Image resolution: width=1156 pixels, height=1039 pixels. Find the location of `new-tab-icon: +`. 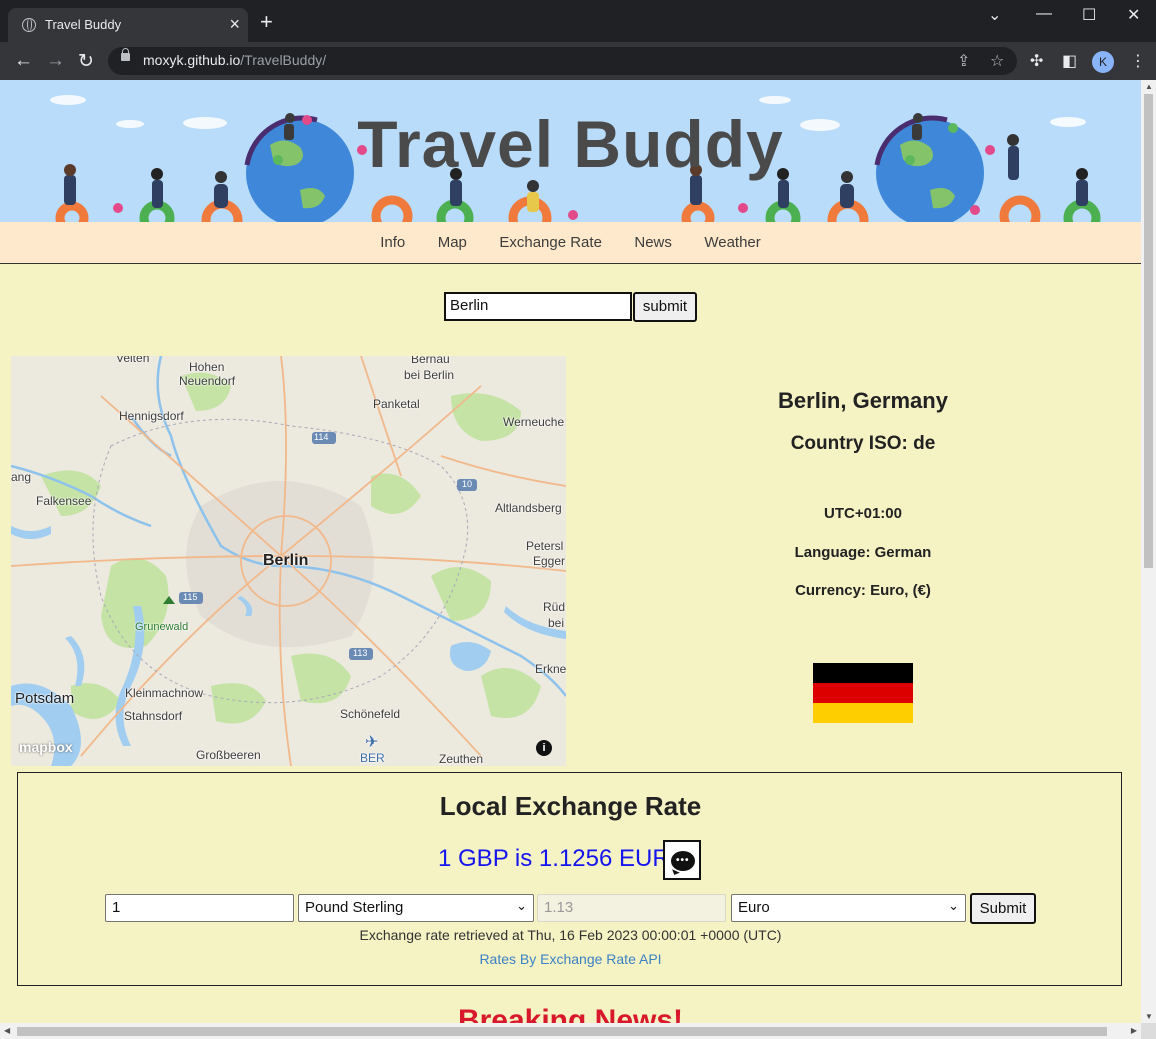

new-tab-icon: + is located at coordinates (266, 22).